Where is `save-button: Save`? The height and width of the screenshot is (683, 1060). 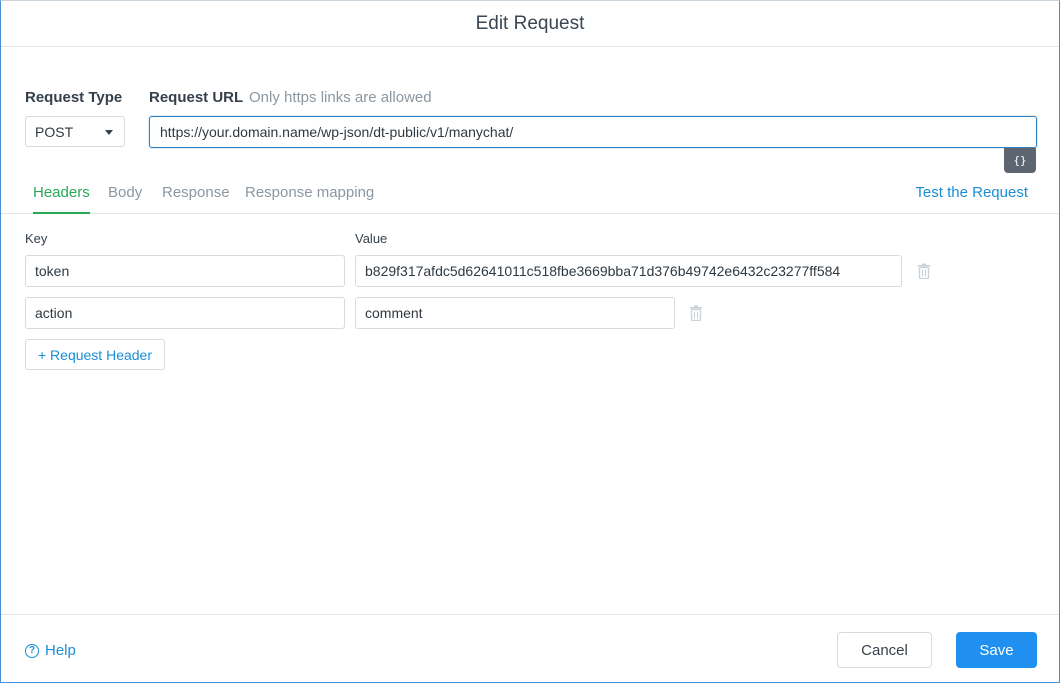 save-button: Save is located at coordinates (996, 650).